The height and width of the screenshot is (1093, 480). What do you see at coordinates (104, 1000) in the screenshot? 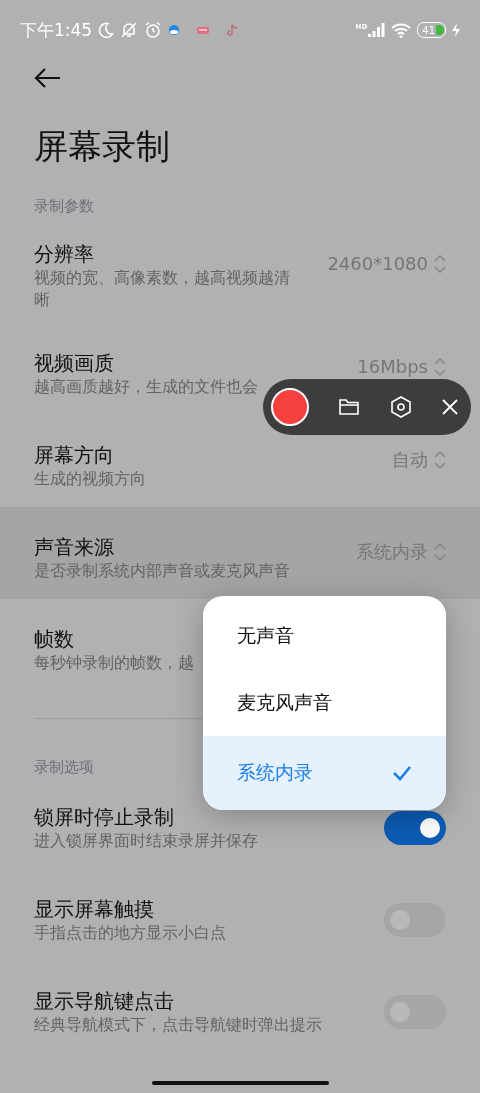
I see `setting-title: 显示导航键点击` at bounding box center [104, 1000].